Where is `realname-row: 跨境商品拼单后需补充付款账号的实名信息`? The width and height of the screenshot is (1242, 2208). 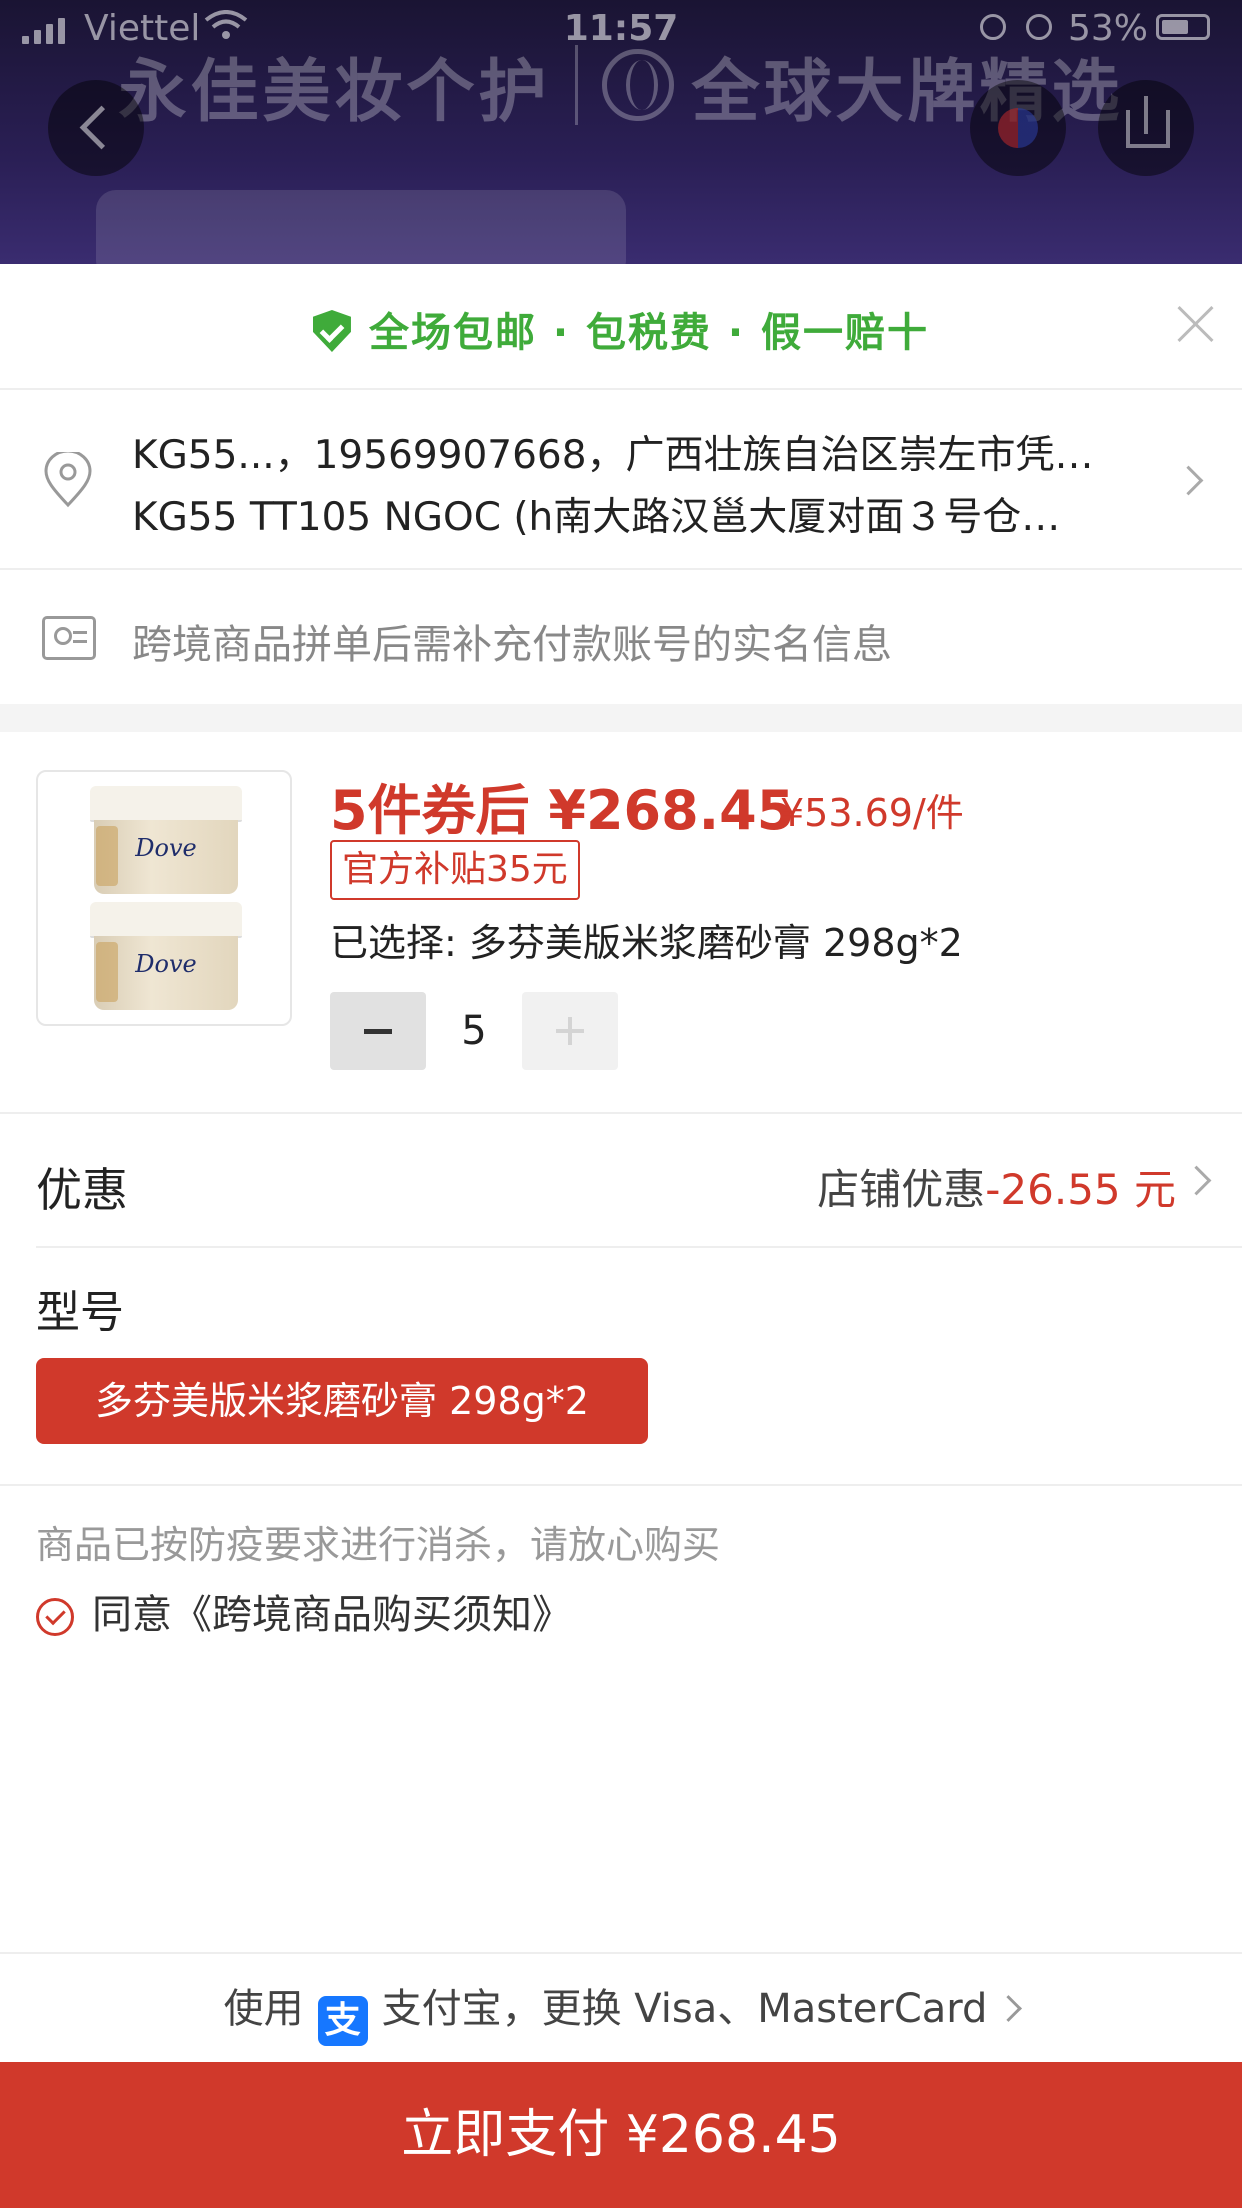
realname-row: 跨境商品拼单后需补充付款账号的实名信息 is located at coordinates (621, 637).